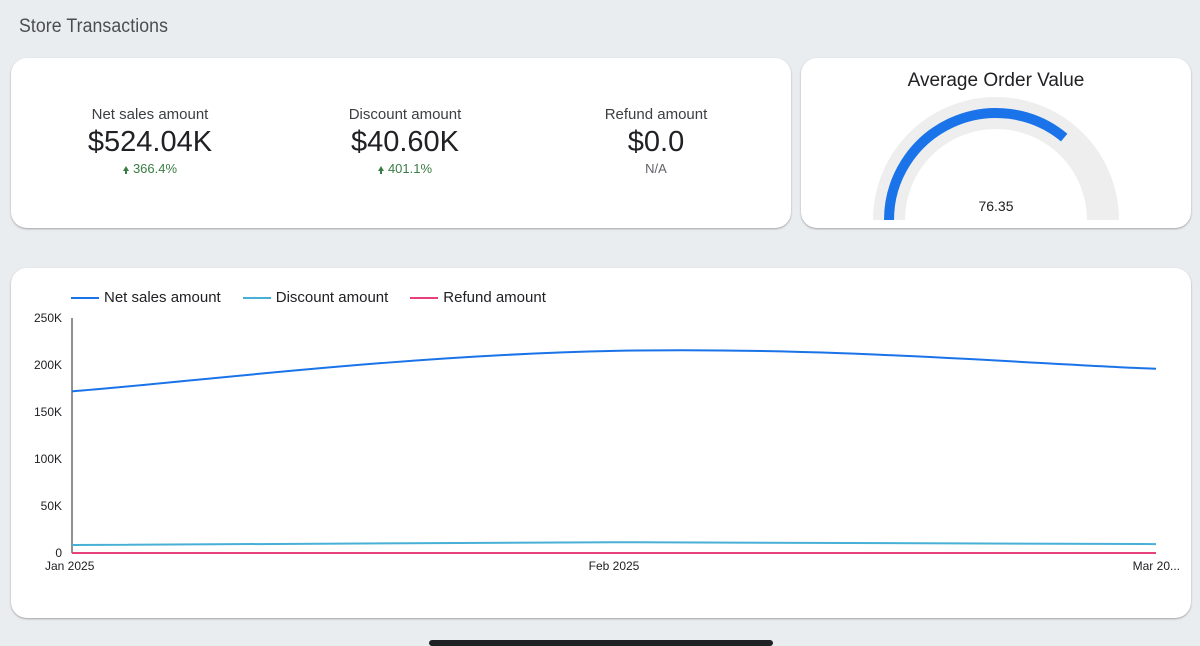 The height and width of the screenshot is (646, 1200). I want to click on y-axis-ticks: 0 50K 100K 150K 200K 250K, so click(48, 435).